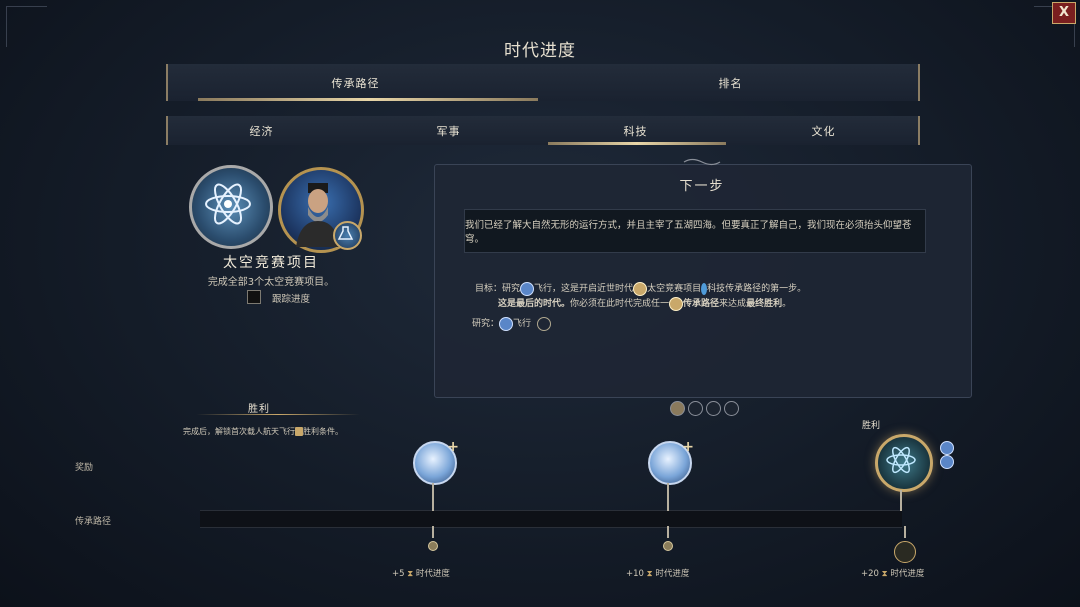 The width and height of the screenshot is (1080, 607). Describe the element at coordinates (323, 431) in the screenshot. I see `victory-desc-text: 胜利条件。` at that location.